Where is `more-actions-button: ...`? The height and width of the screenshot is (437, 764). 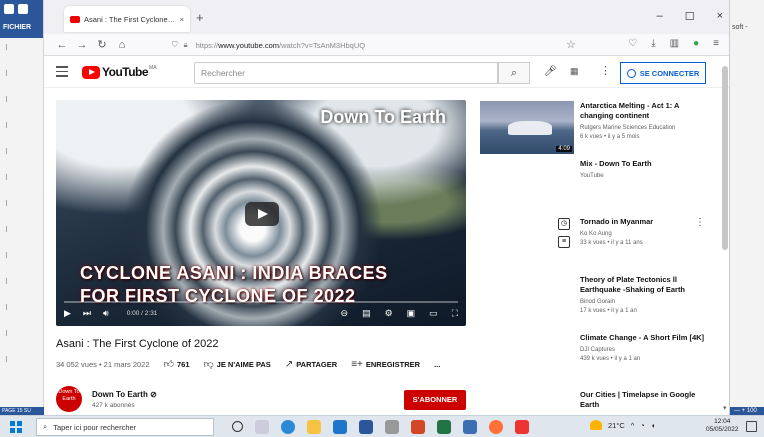 more-actions-button: ... is located at coordinates (437, 364).